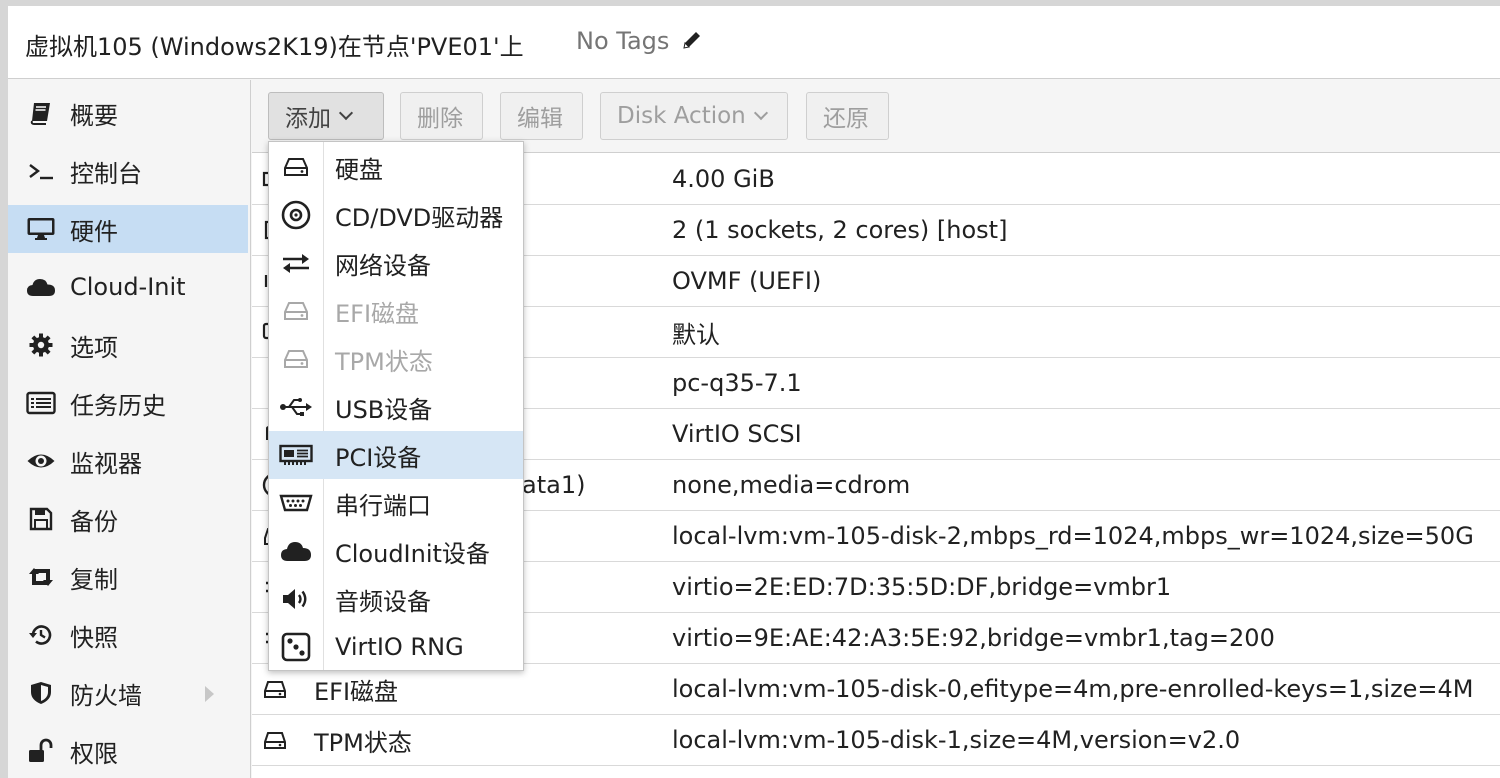 The height and width of the screenshot is (778, 1500). I want to click on header: 虚拟机105 (Windows2K19)在节点'PVE01'上 No Tags, so click(754, 42).